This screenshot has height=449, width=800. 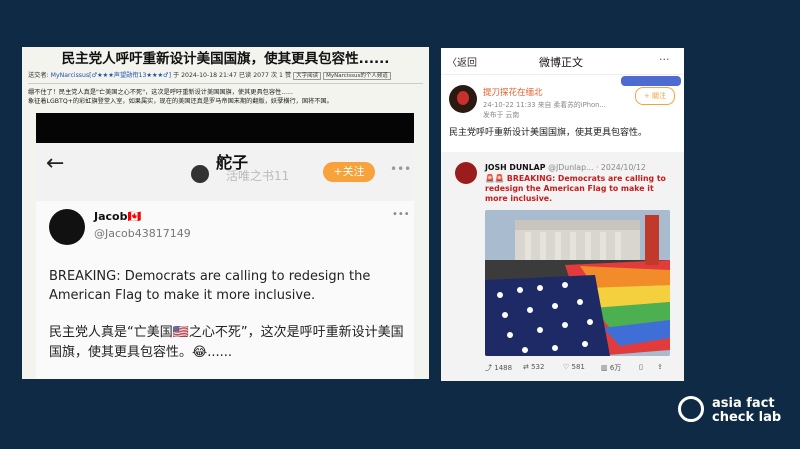 I want to click on like-action: ♡ 581, so click(x=574, y=367).